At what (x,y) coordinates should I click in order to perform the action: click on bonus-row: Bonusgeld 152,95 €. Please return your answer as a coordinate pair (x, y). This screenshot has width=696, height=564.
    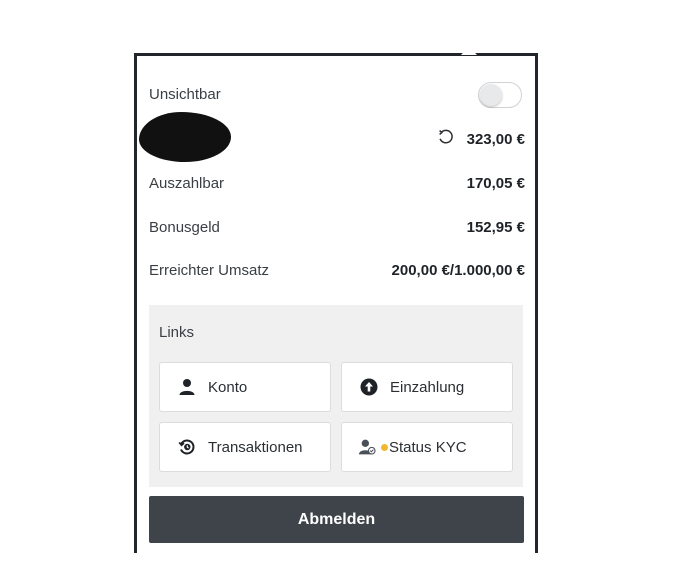
    Looking at the image, I should click on (337, 227).